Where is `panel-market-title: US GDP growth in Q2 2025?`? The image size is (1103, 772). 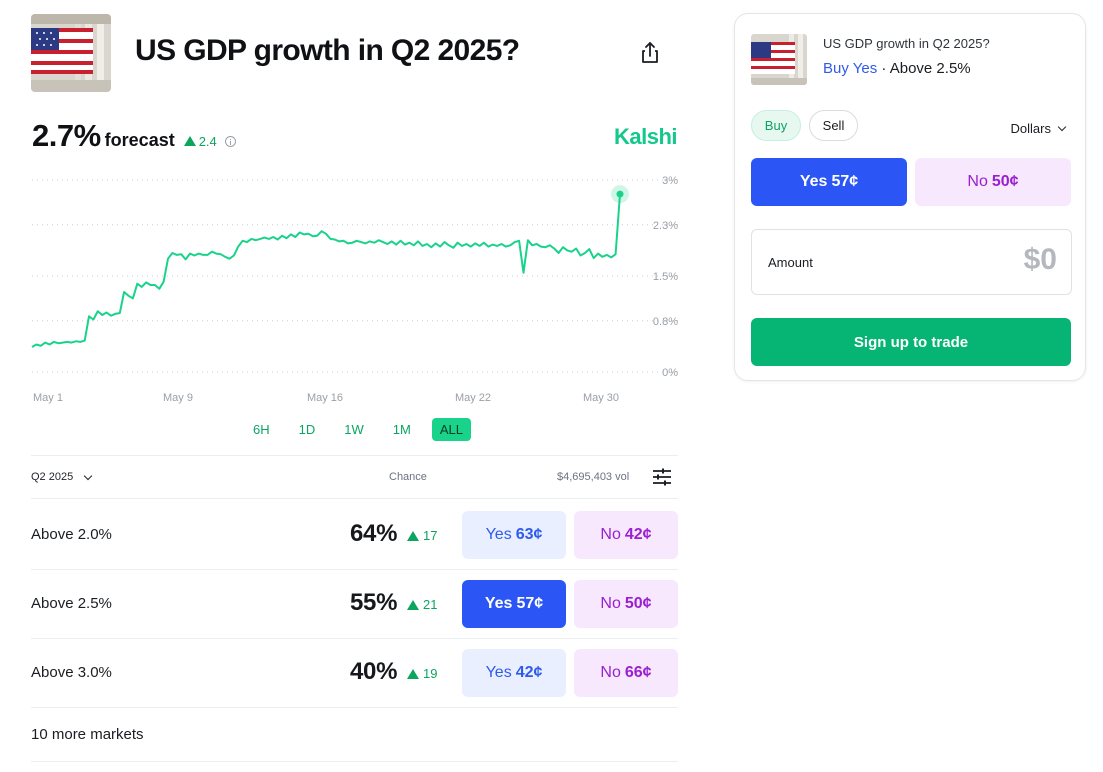
panel-market-title: US GDP growth in Q2 2025? is located at coordinates (906, 43).